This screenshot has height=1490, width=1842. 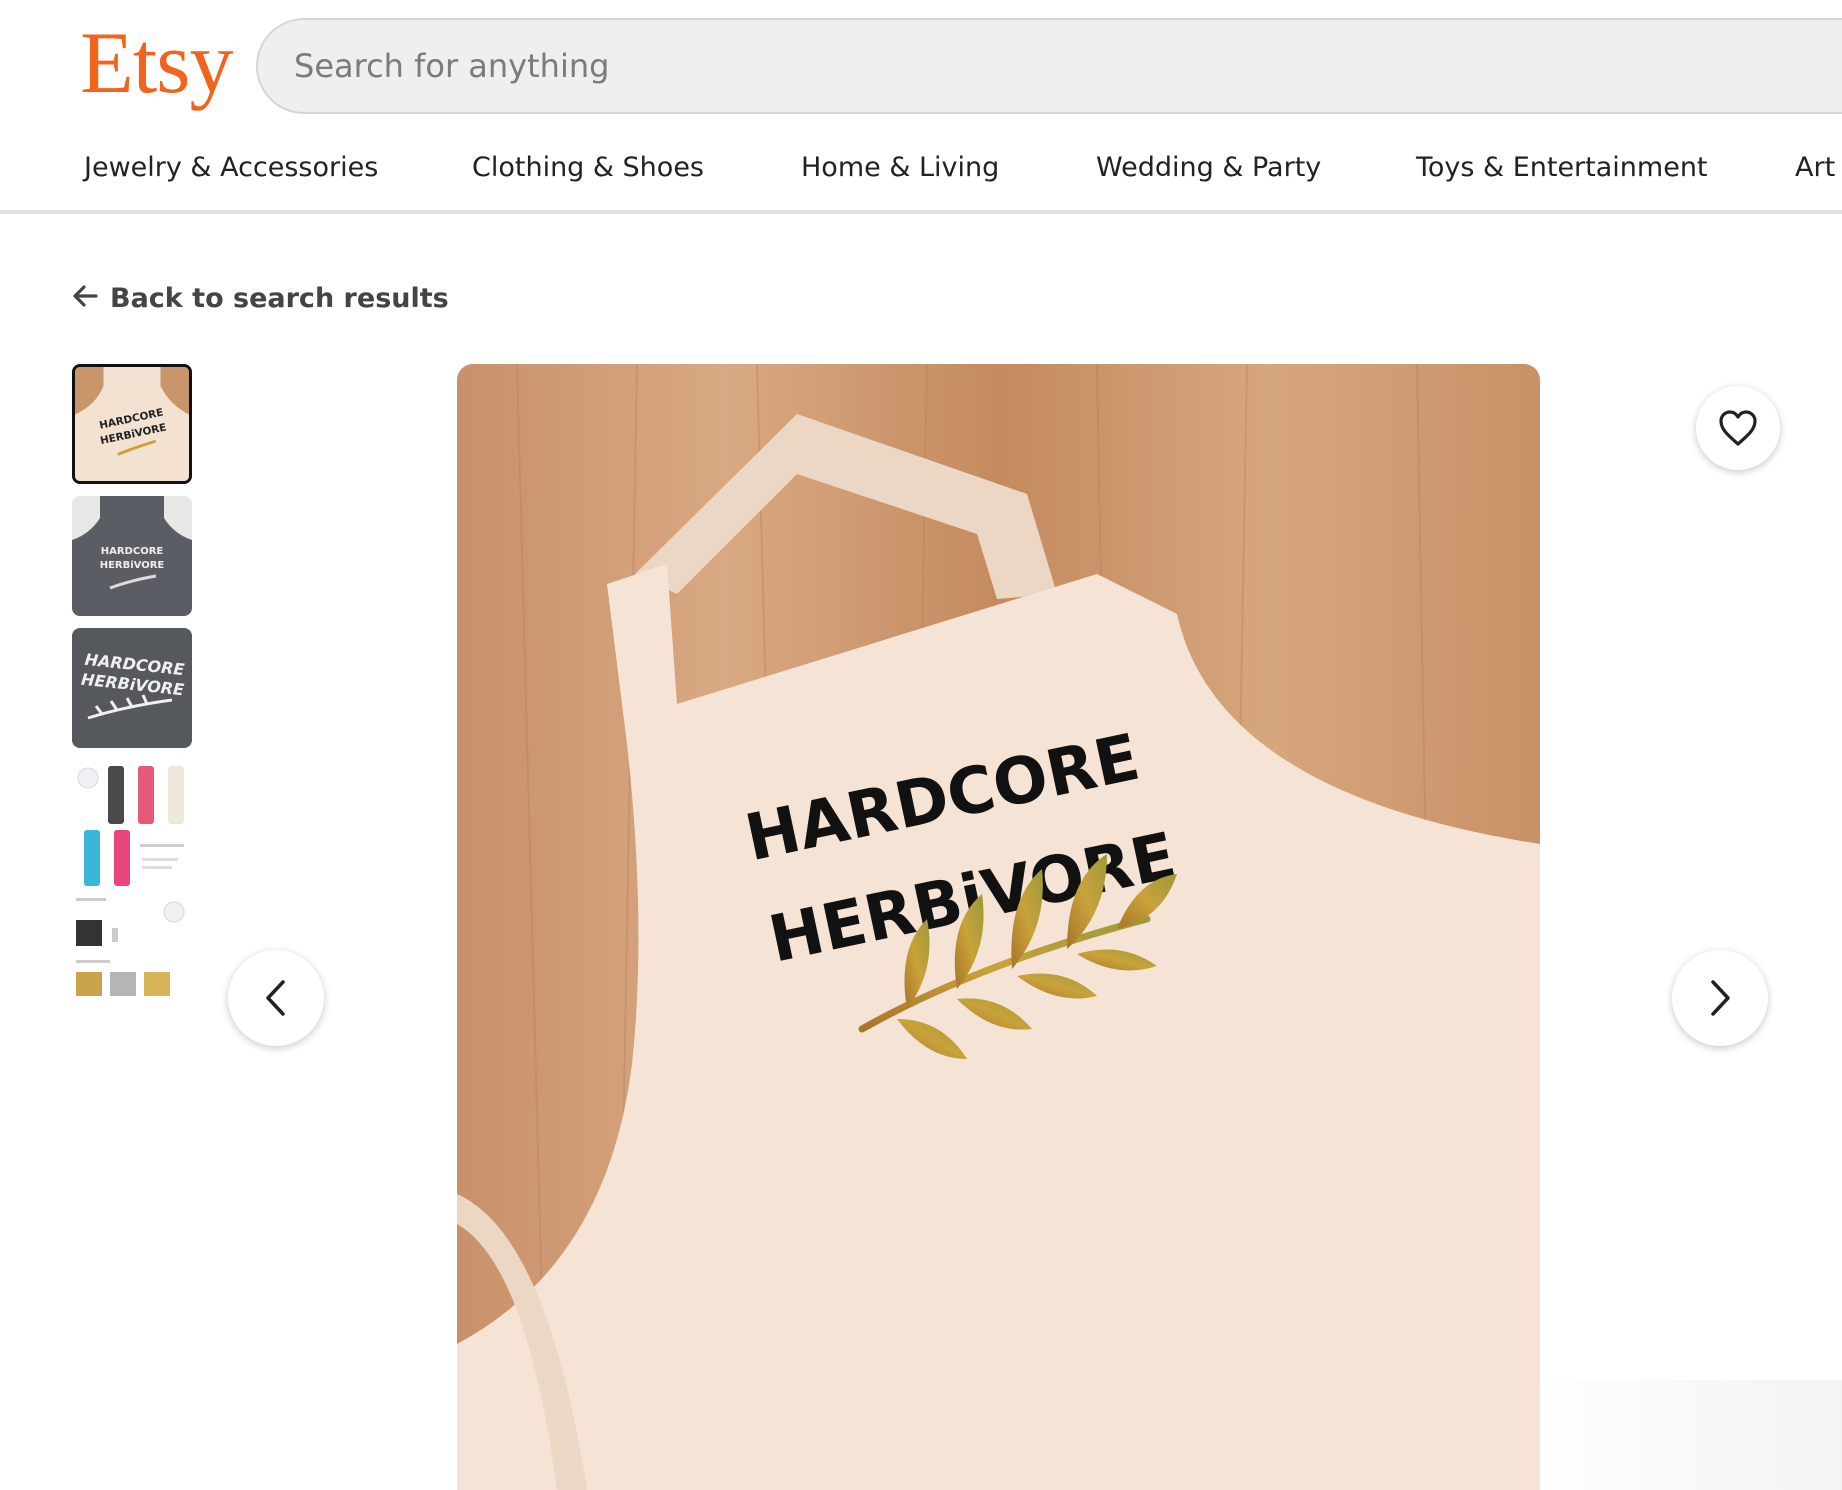 I want to click on search-bar, so click(x=1049, y=66).